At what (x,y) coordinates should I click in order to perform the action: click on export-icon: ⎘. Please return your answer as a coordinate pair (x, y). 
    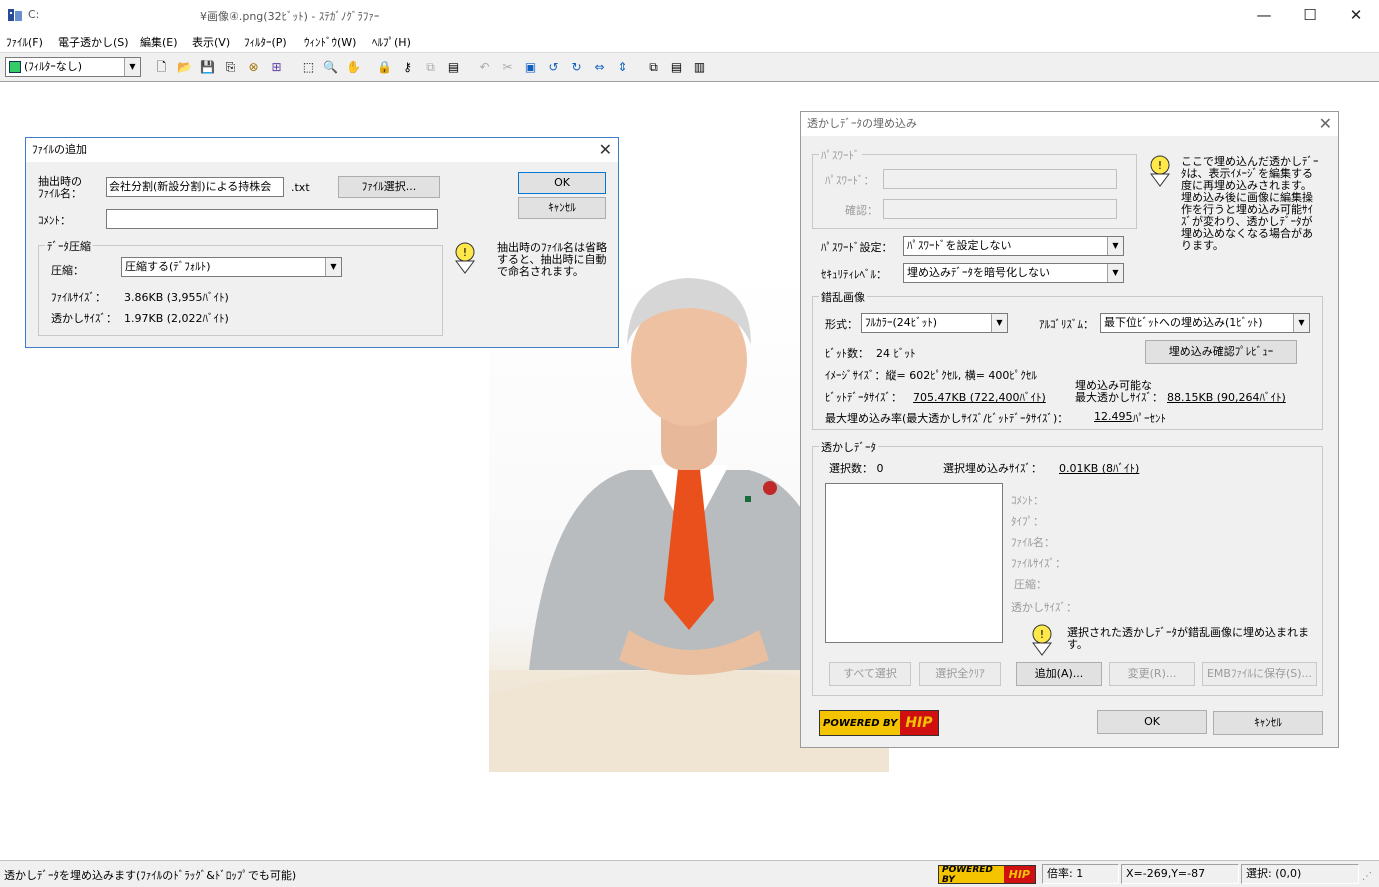
    Looking at the image, I should click on (230, 67).